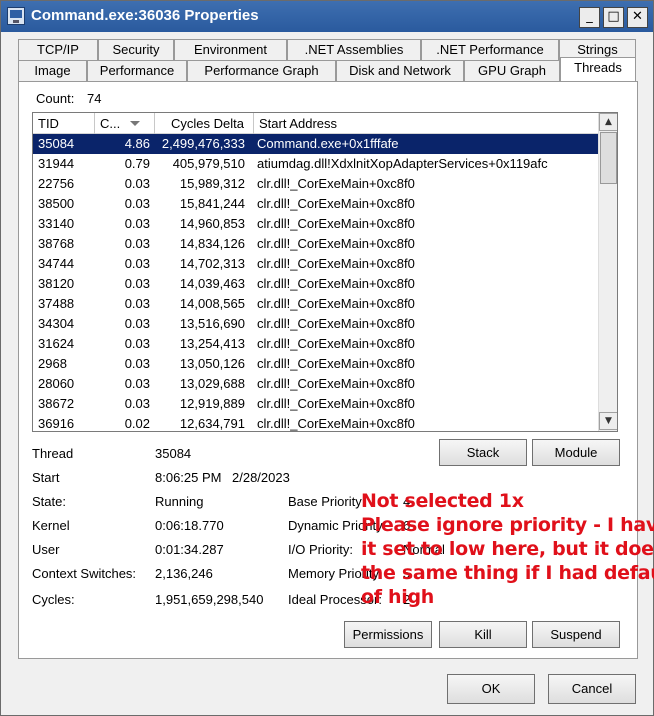 The image size is (654, 716). Describe the element at coordinates (388, 634) in the screenshot. I see `permissions-button: Permissions` at that location.